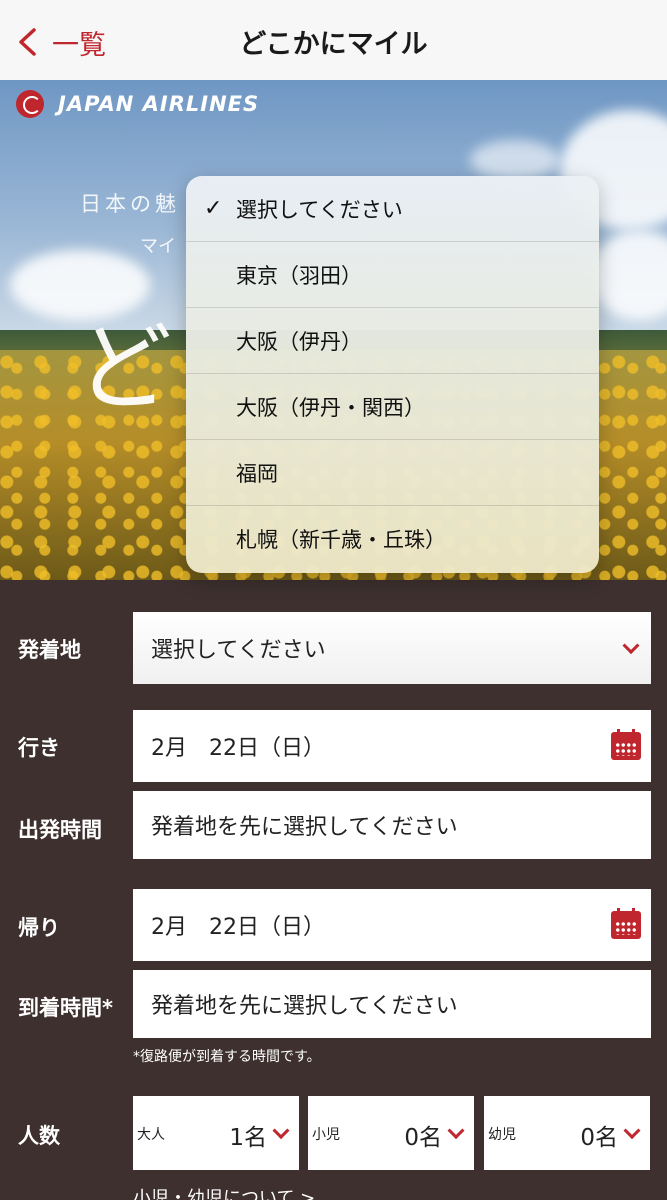 The width and height of the screenshot is (667, 1200). Describe the element at coordinates (299, 341) in the screenshot. I see `option-label: 大阪（伊丹）` at that location.